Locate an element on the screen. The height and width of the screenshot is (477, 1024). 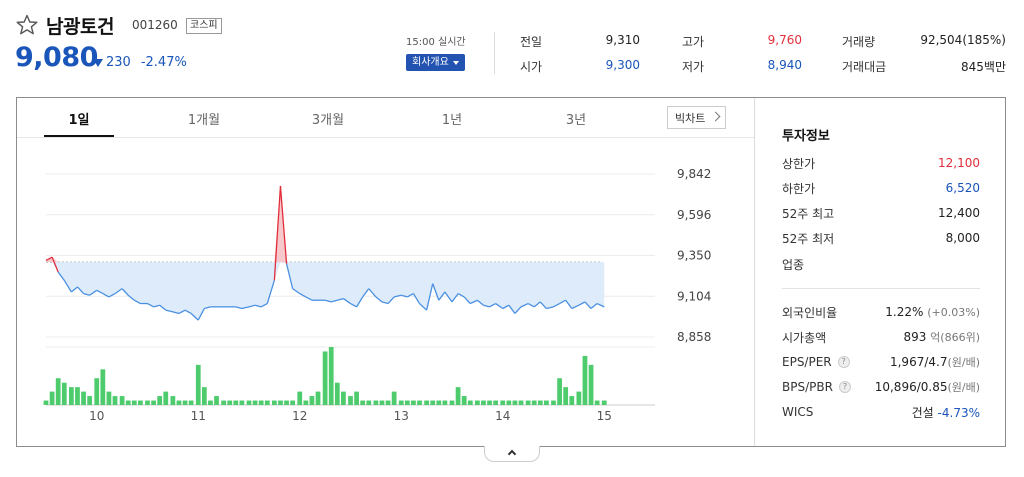
low-label: 저가 is located at coordinates (693, 67).